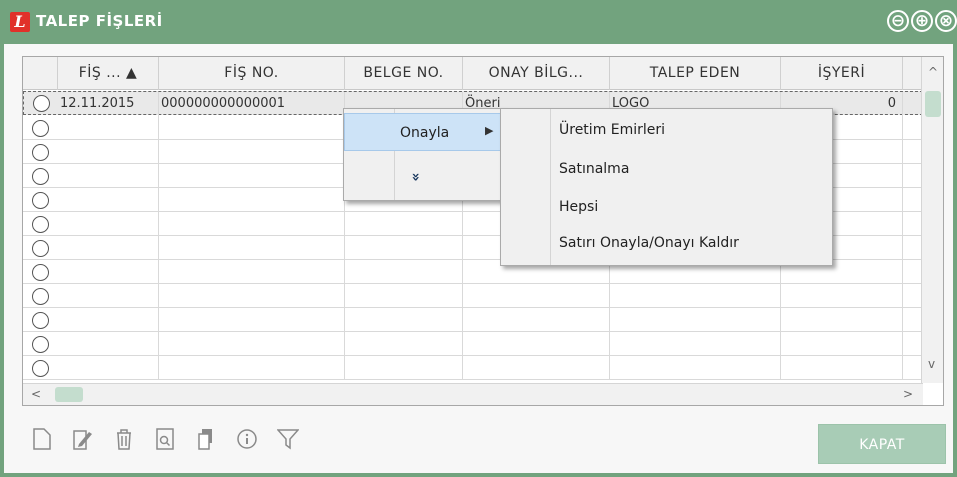 The height and width of the screenshot is (477, 957). What do you see at coordinates (36, 394) in the screenshot?
I see `scroll-left-icon: <` at bounding box center [36, 394].